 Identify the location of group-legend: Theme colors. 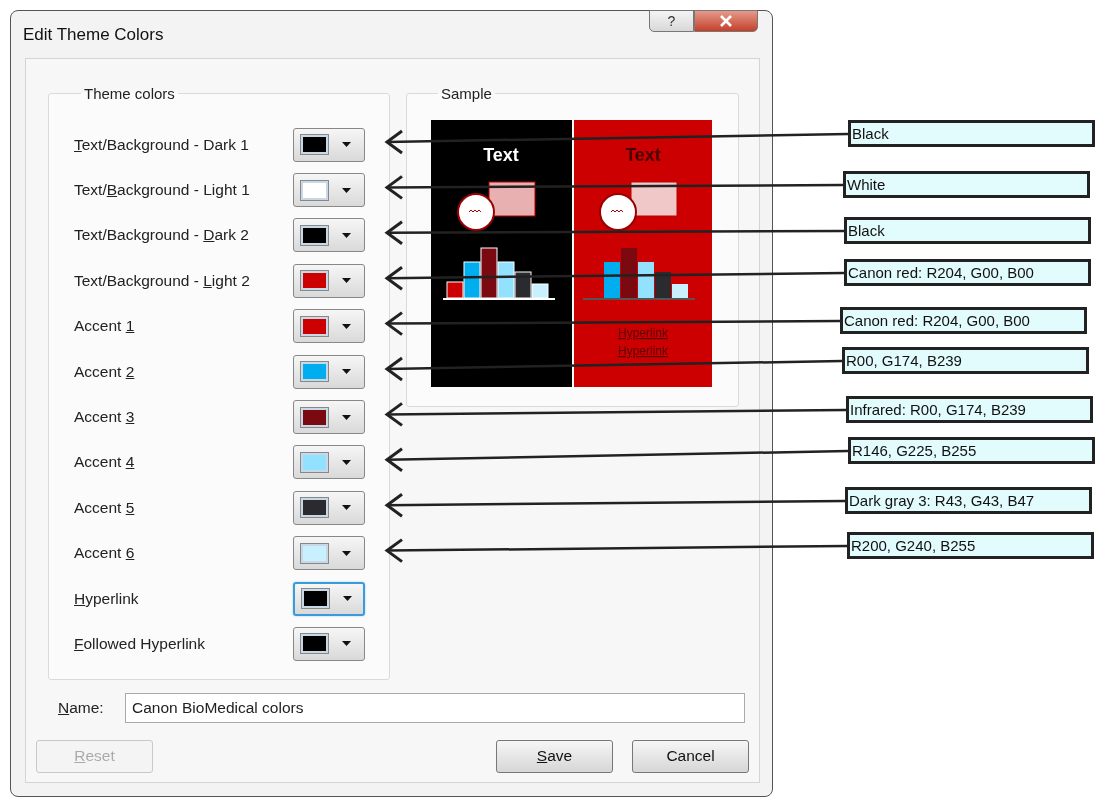
(129, 93).